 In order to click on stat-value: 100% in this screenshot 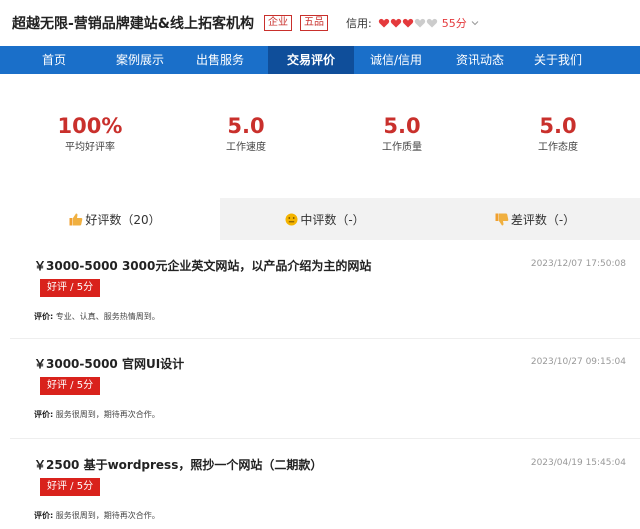, I will do `click(90, 126)`.